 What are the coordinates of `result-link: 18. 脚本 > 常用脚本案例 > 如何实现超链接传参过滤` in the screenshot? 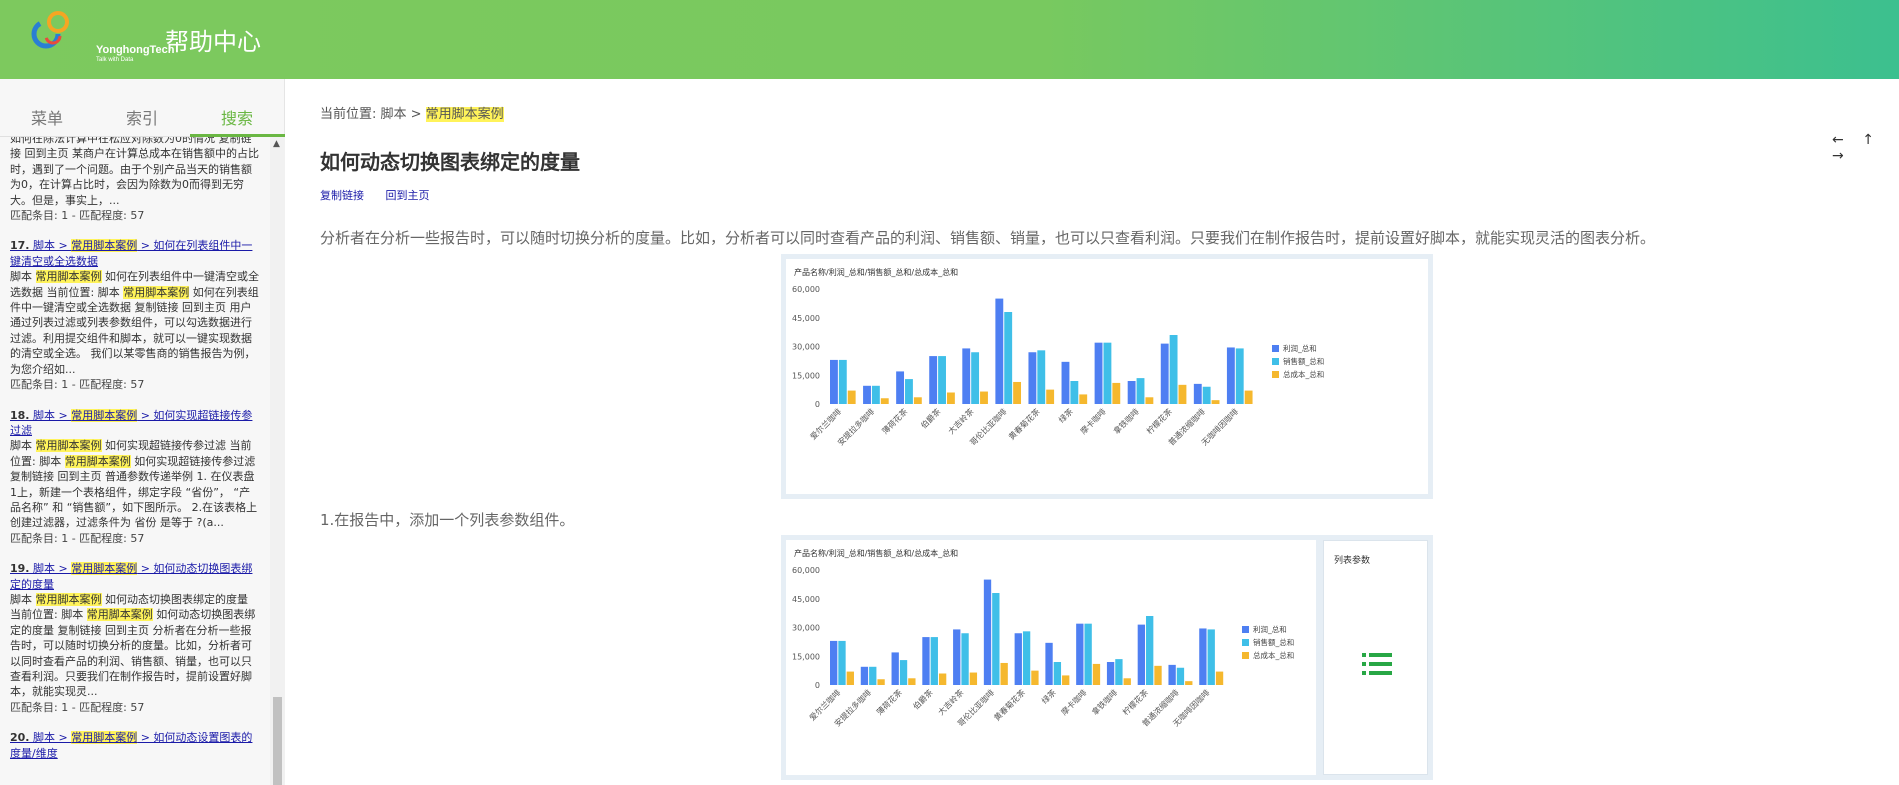 It's located at (135, 423).